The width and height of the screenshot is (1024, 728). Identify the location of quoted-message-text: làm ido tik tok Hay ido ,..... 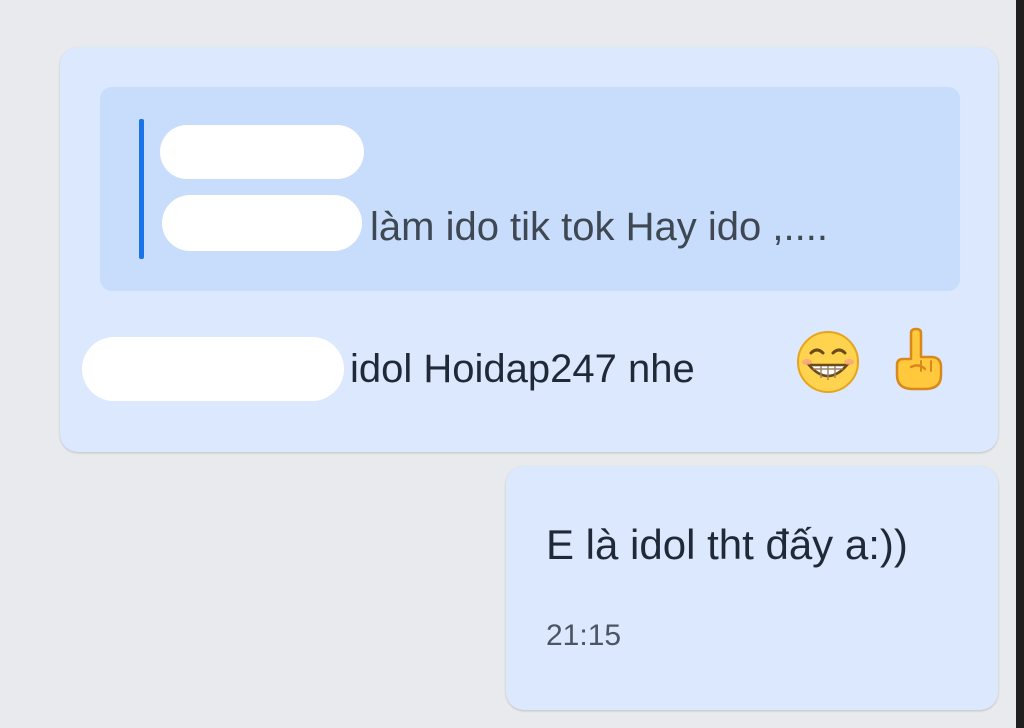
(599, 227).